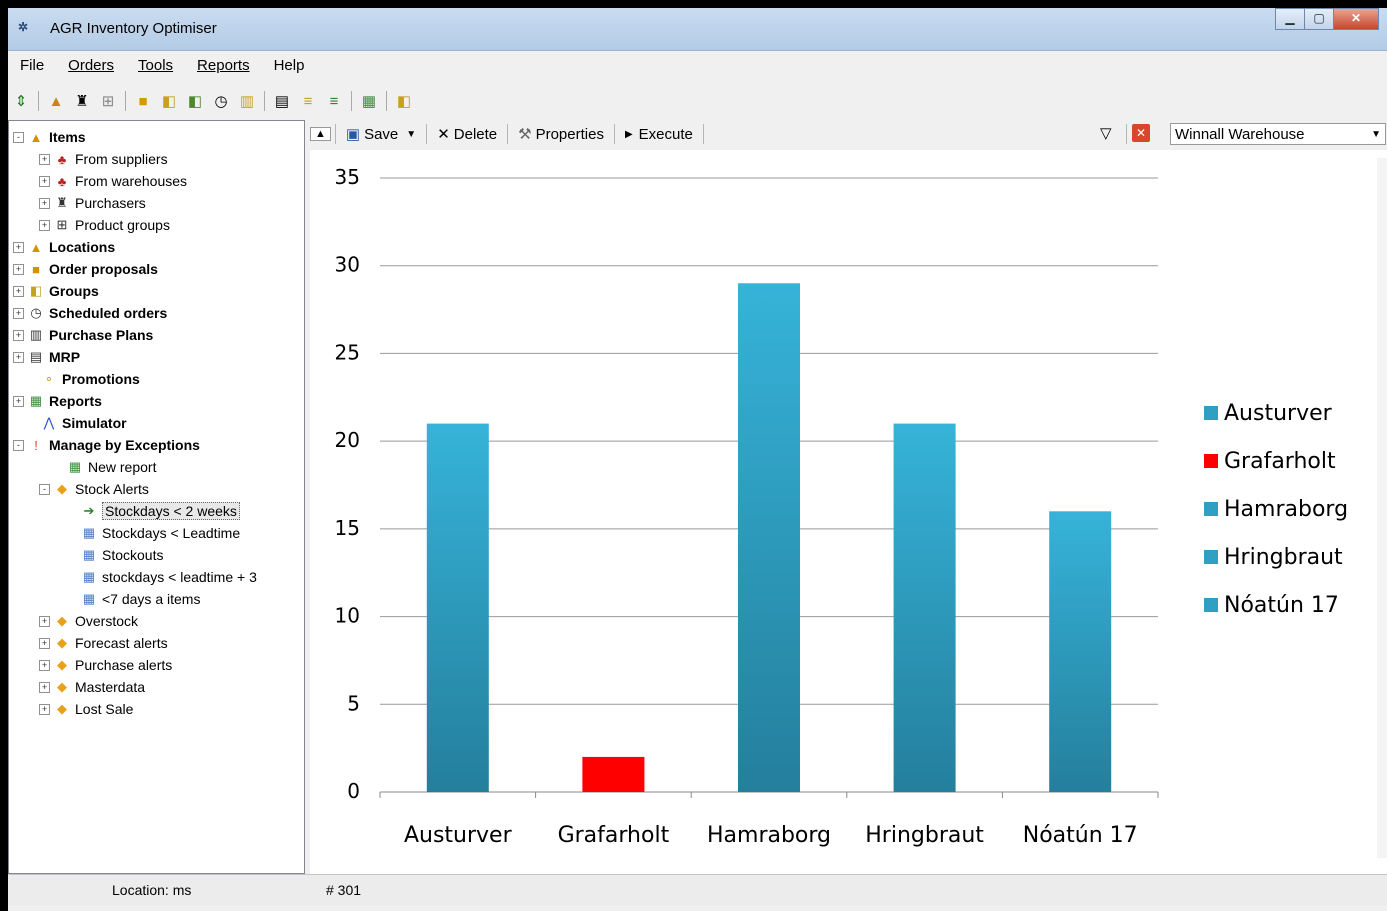  What do you see at coordinates (334, 101) in the screenshot?
I see `list-add-icon: ≡` at bounding box center [334, 101].